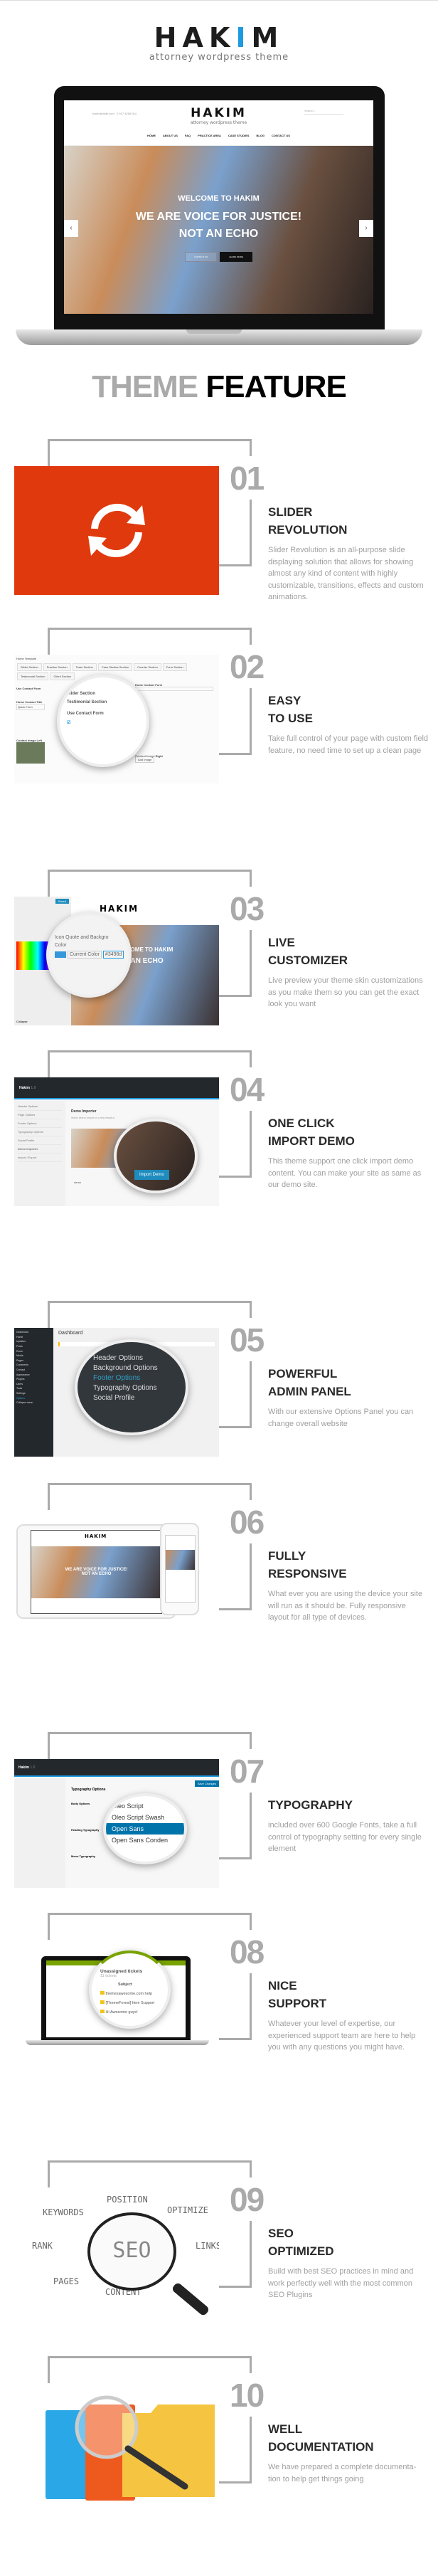 This screenshot has width=438, height=2576. I want to click on options-item: Typography Options, so click(139, 1388).